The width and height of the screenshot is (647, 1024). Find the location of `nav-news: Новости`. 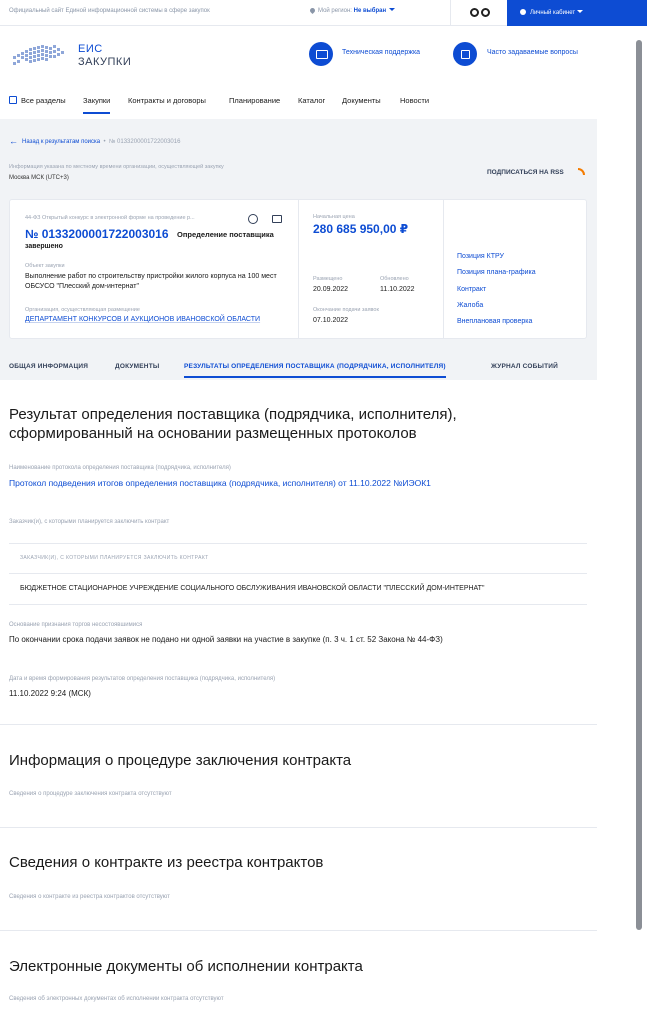

nav-news: Новости is located at coordinates (414, 100).